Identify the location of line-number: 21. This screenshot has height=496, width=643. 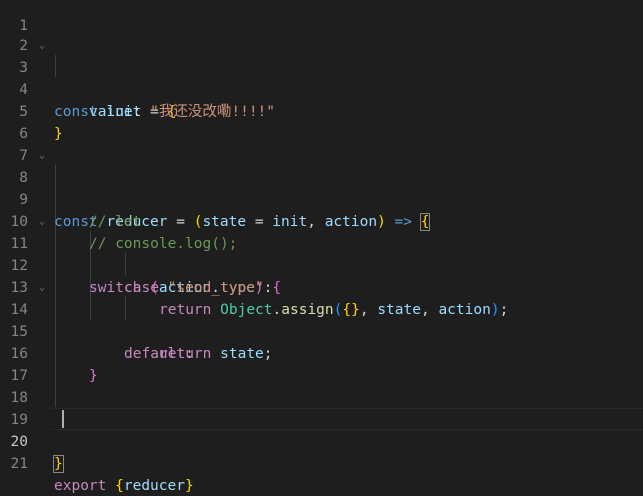
(19, 464).